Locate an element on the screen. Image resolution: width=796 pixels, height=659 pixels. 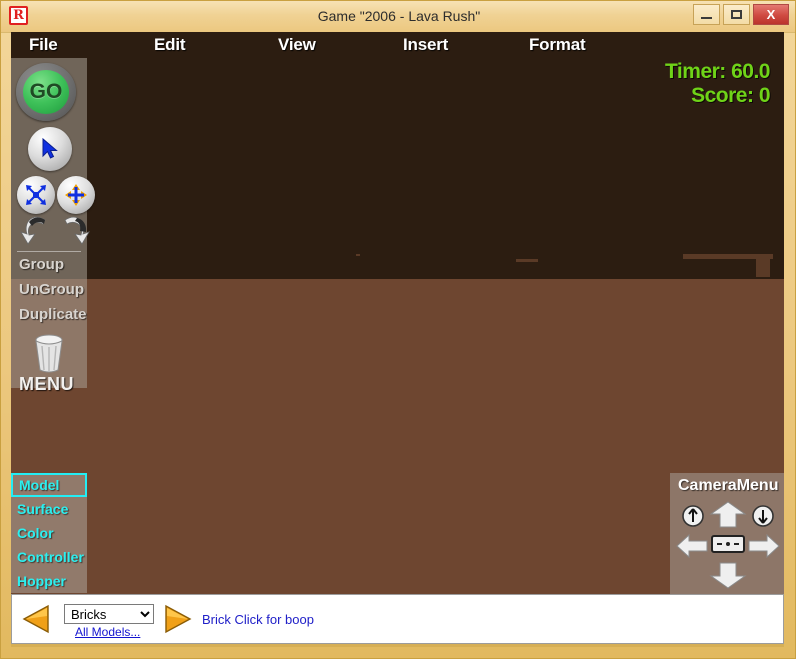
camera-menu-title: CameraMenu is located at coordinates (728, 485).